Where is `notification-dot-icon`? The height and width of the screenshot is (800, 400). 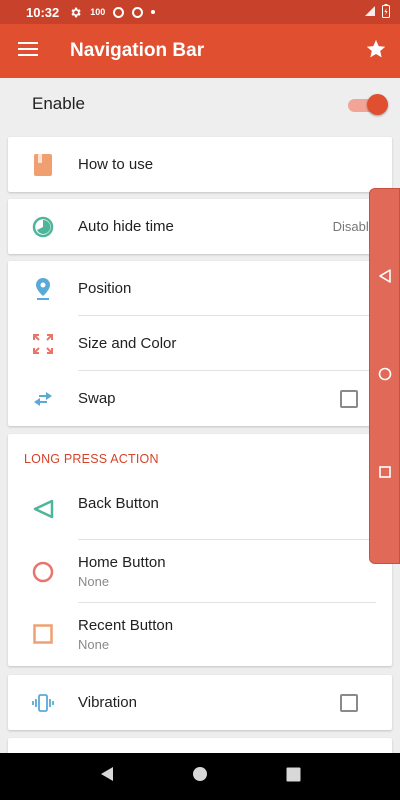
notification-dot-icon is located at coordinates (153, 12).